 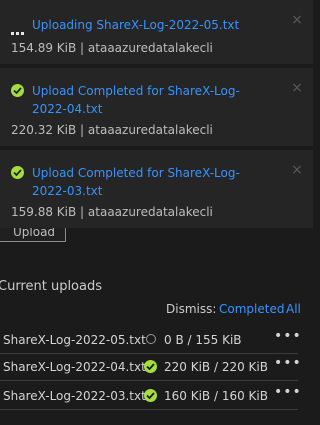 What do you see at coordinates (203, 340) in the screenshot?
I see `upload-progress-text: 0 B / 155 KiB` at bounding box center [203, 340].